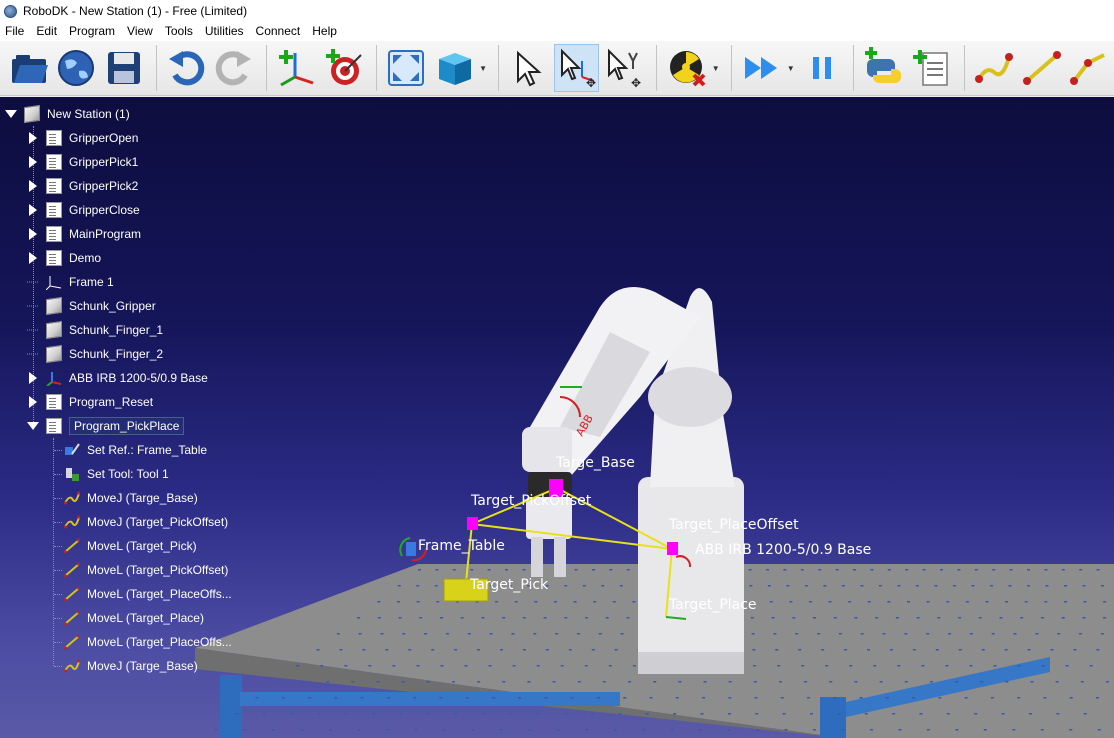 This screenshot has width=1114, height=738. I want to click on tree-item-mainprogram: MainProgram, so click(83, 234).